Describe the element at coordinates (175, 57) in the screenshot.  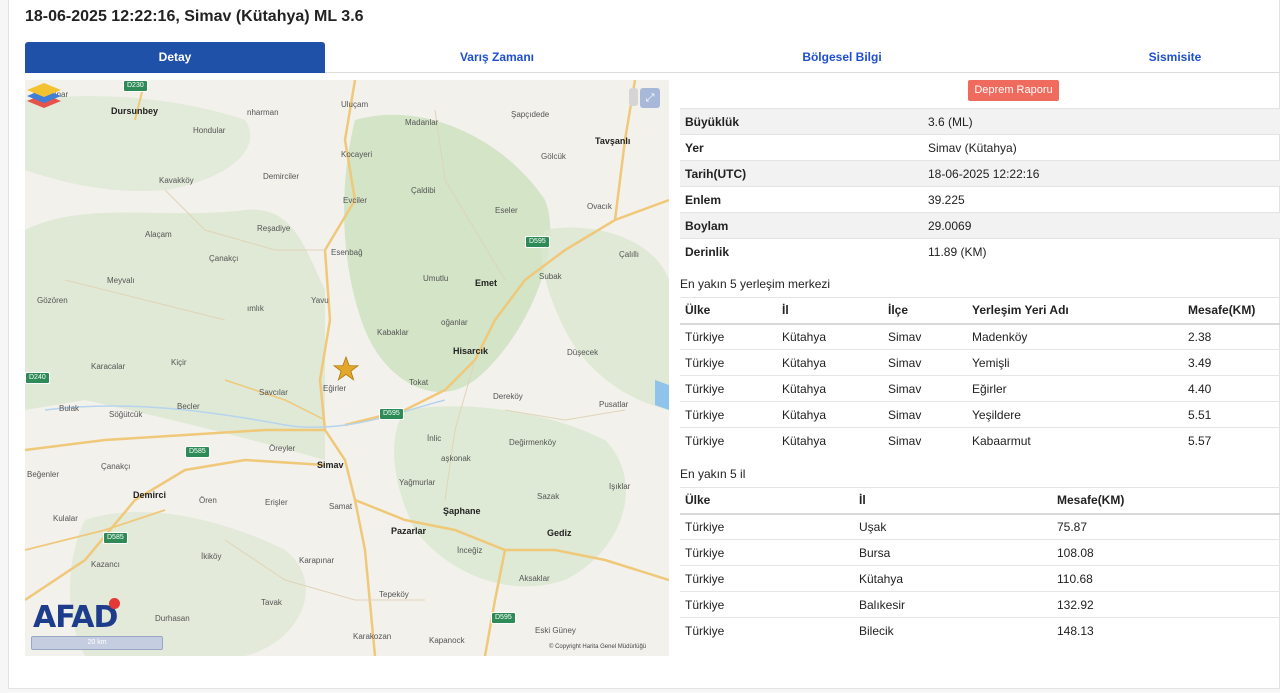
I see `tab-detay: Detay` at that location.